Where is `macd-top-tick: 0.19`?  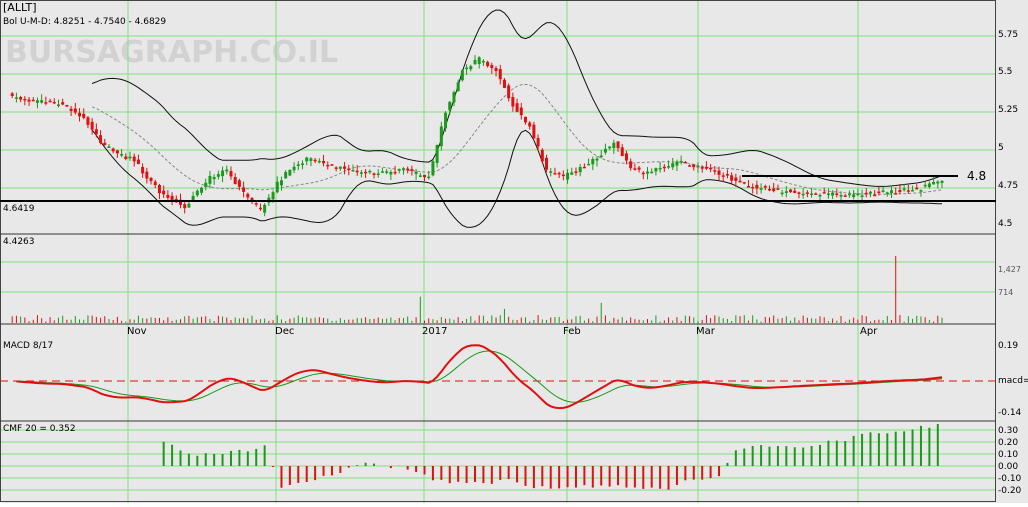
macd-top-tick: 0.19 is located at coordinates (1008, 346).